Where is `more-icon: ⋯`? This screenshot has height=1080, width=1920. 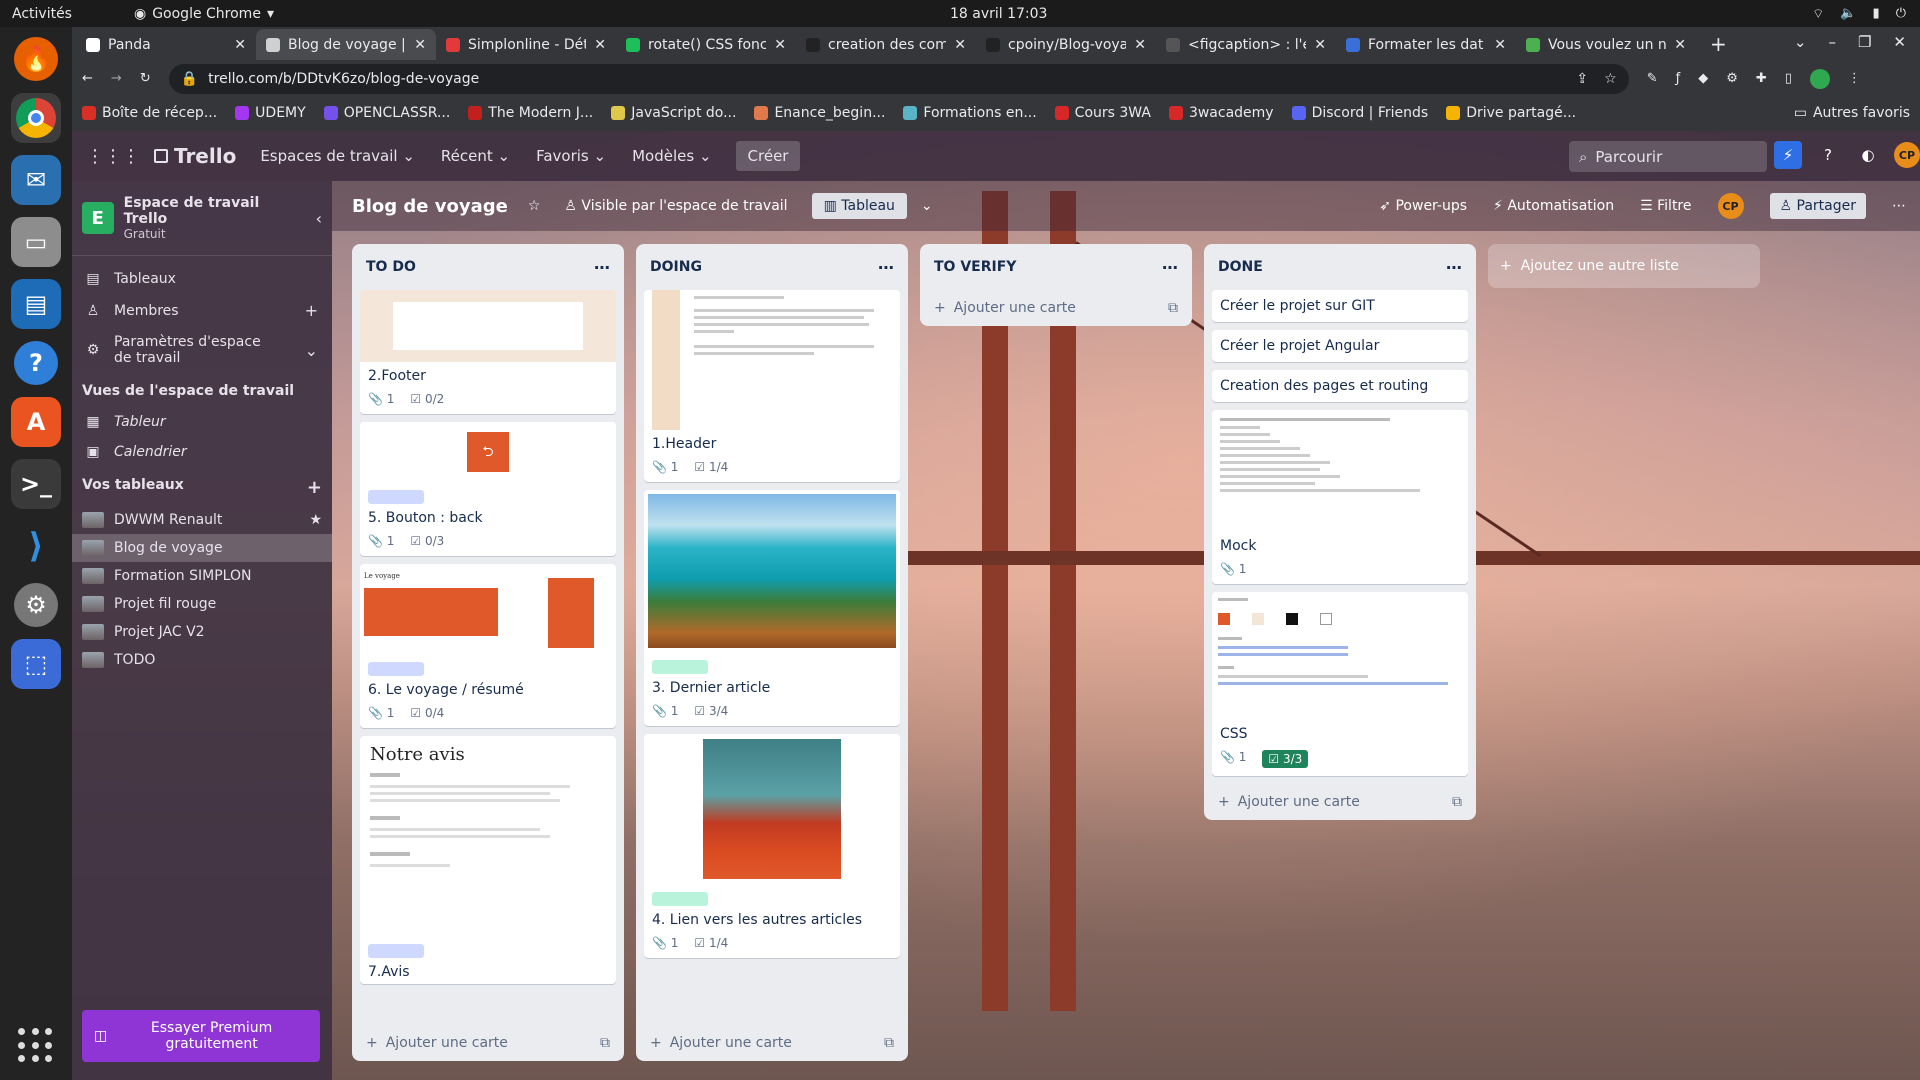 more-icon: ⋯ is located at coordinates (1899, 206).